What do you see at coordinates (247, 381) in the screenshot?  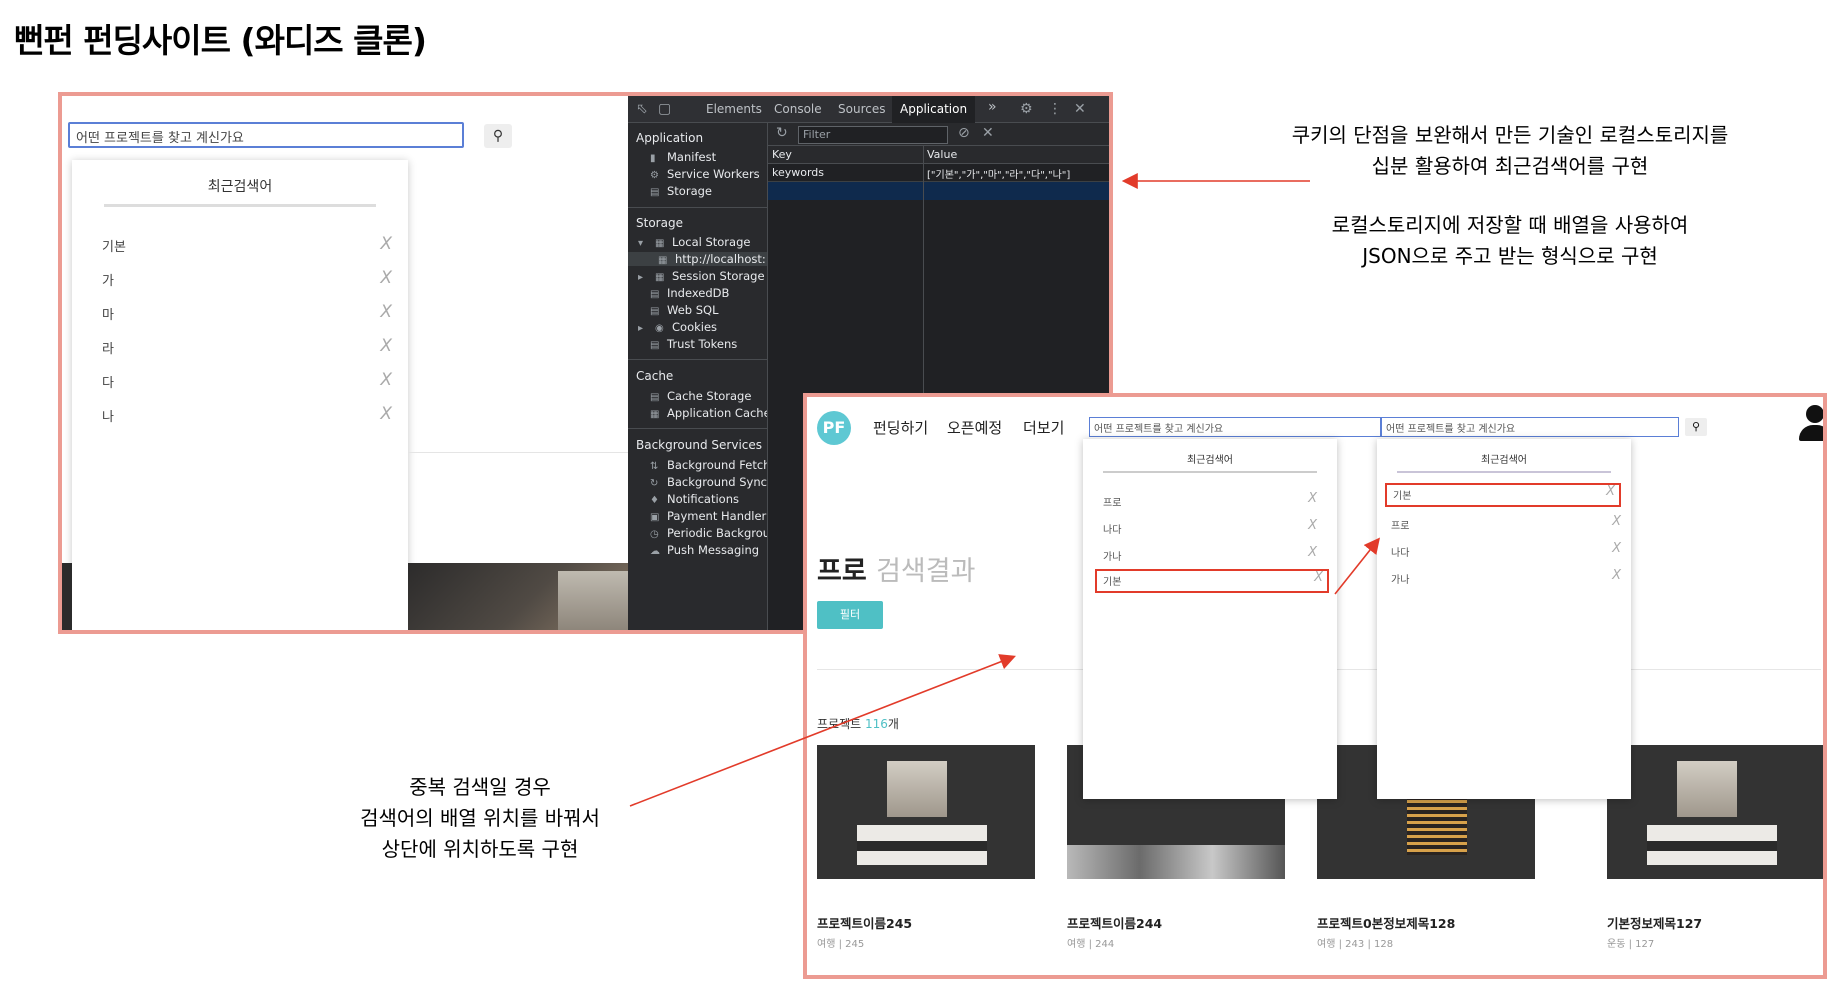 I see `recent-item: 다 X` at bounding box center [247, 381].